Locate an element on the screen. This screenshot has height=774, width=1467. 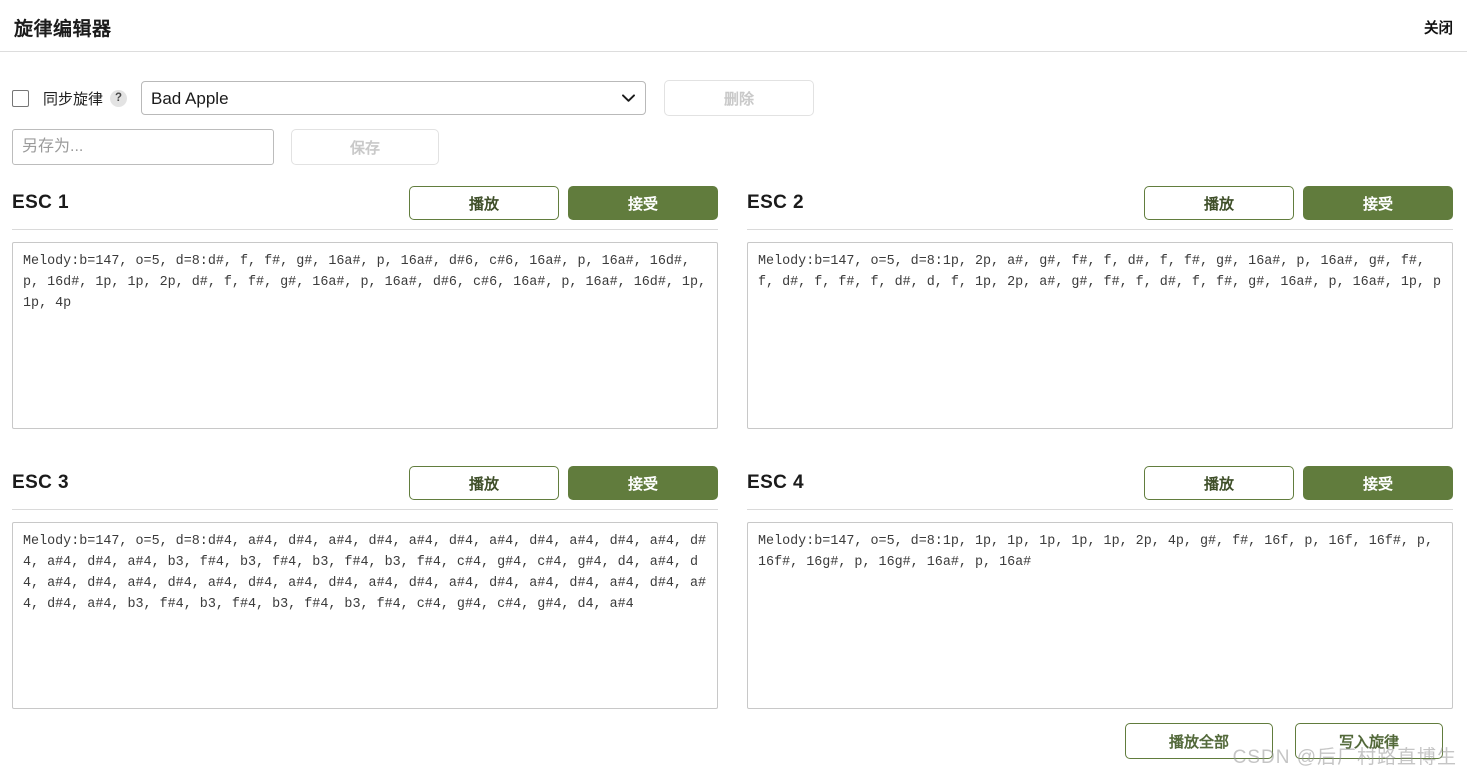
panel-header: ESC 4 播放 接受 is located at coordinates (1100, 488).